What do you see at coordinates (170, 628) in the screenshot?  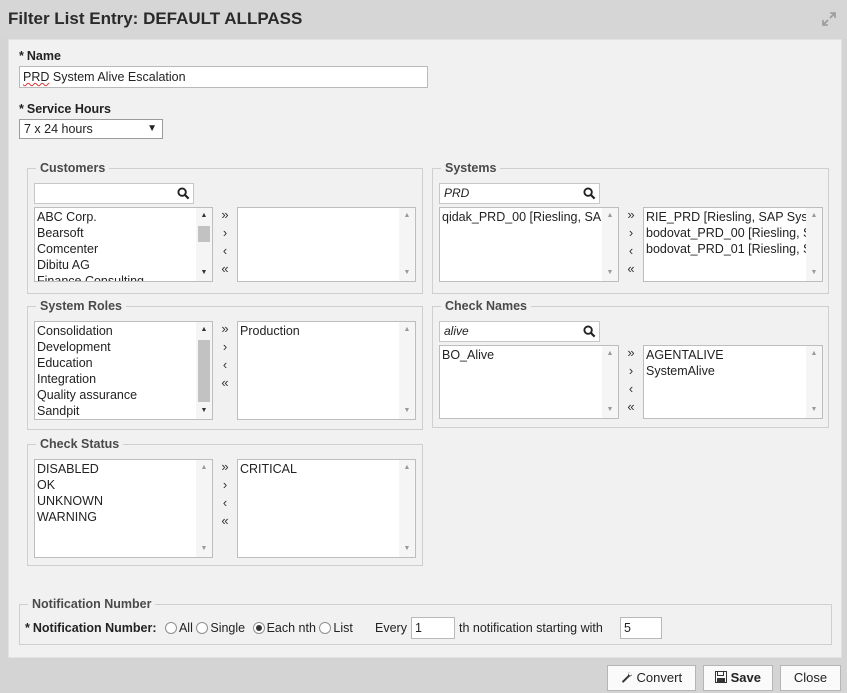 I see `radio-all` at bounding box center [170, 628].